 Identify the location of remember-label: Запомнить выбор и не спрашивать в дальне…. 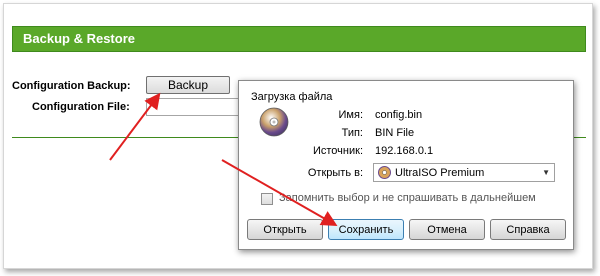
(407, 198).